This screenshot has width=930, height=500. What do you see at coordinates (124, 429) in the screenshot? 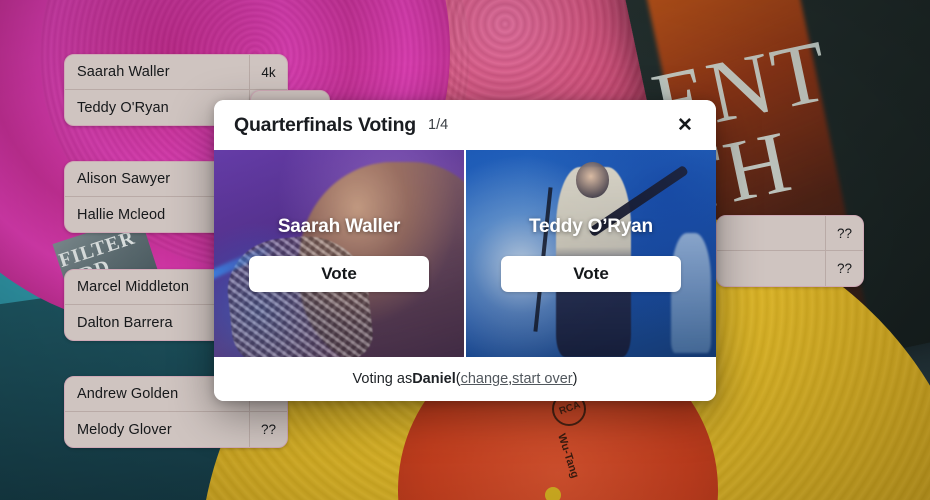
I see `bracket-player-name: Melody Glover` at bounding box center [124, 429].